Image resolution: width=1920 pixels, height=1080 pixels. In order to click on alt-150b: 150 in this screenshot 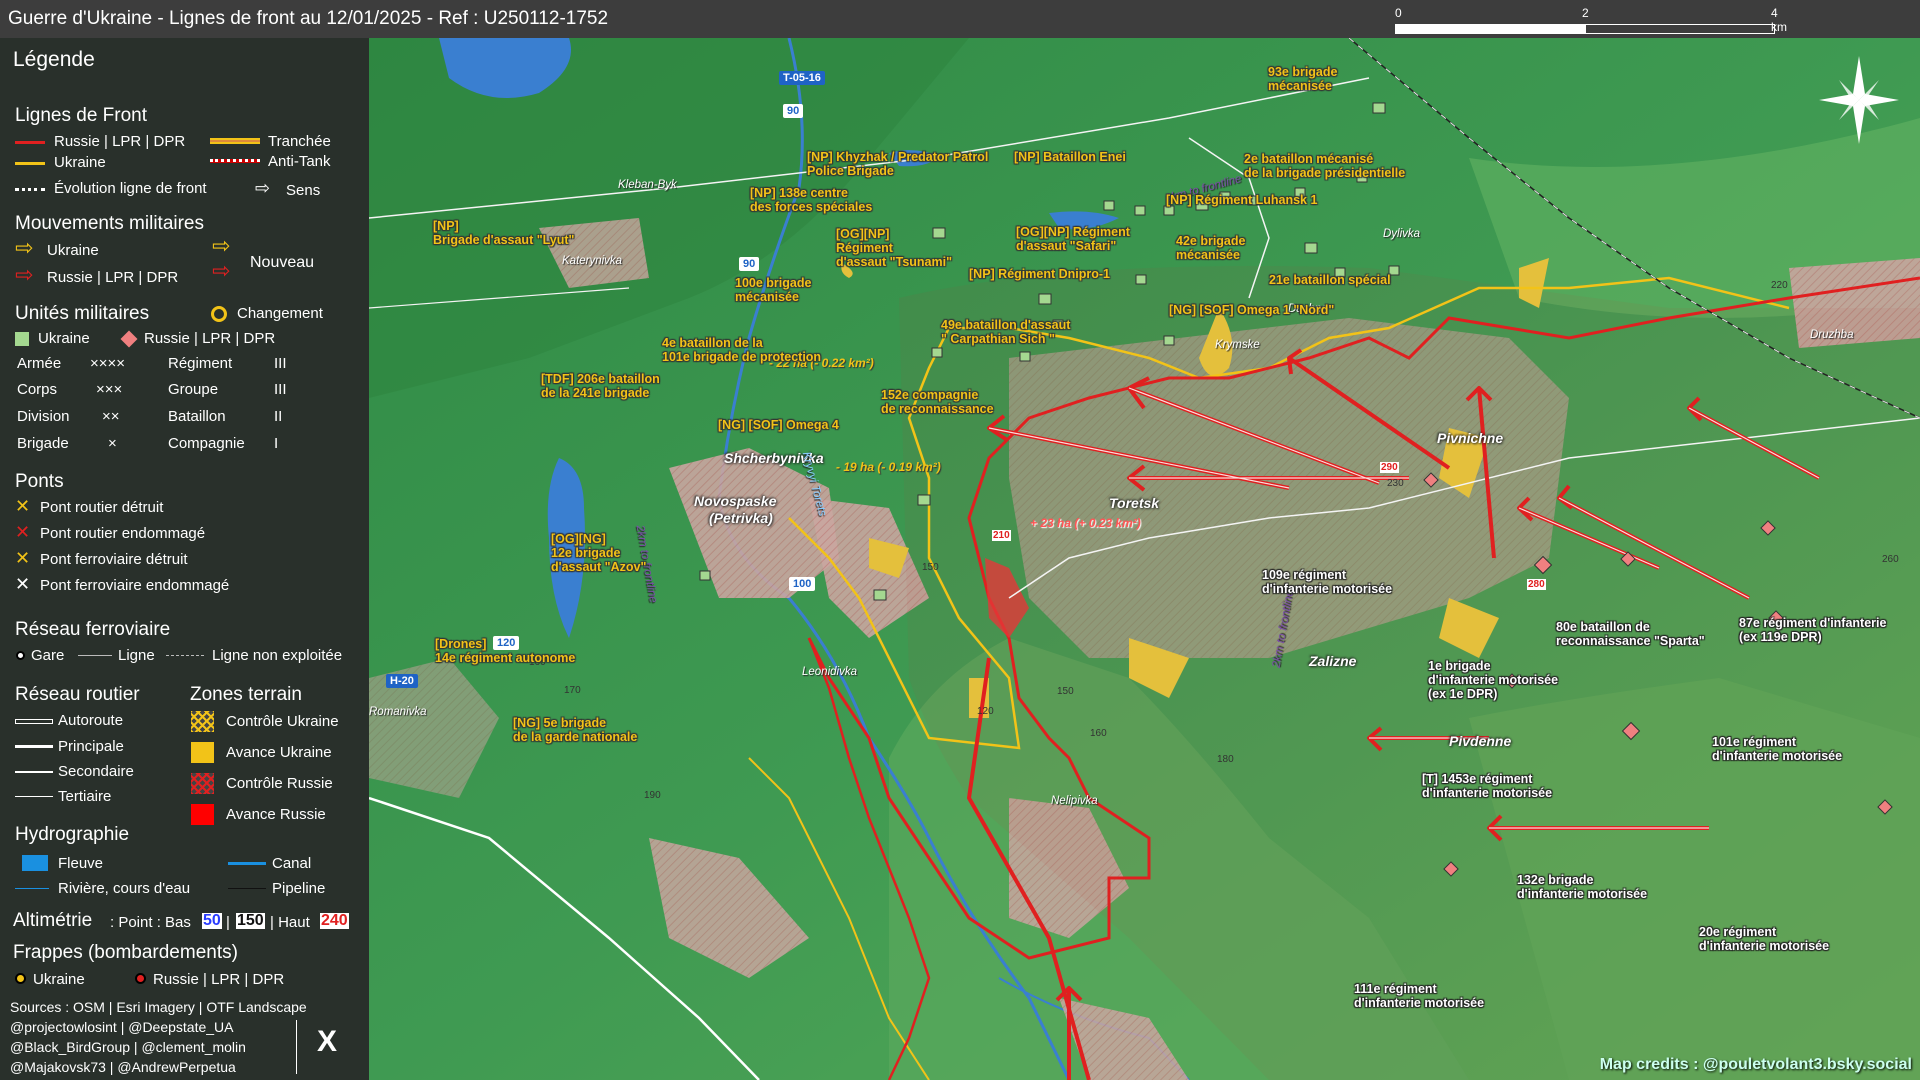, I will do `click(1065, 691)`.